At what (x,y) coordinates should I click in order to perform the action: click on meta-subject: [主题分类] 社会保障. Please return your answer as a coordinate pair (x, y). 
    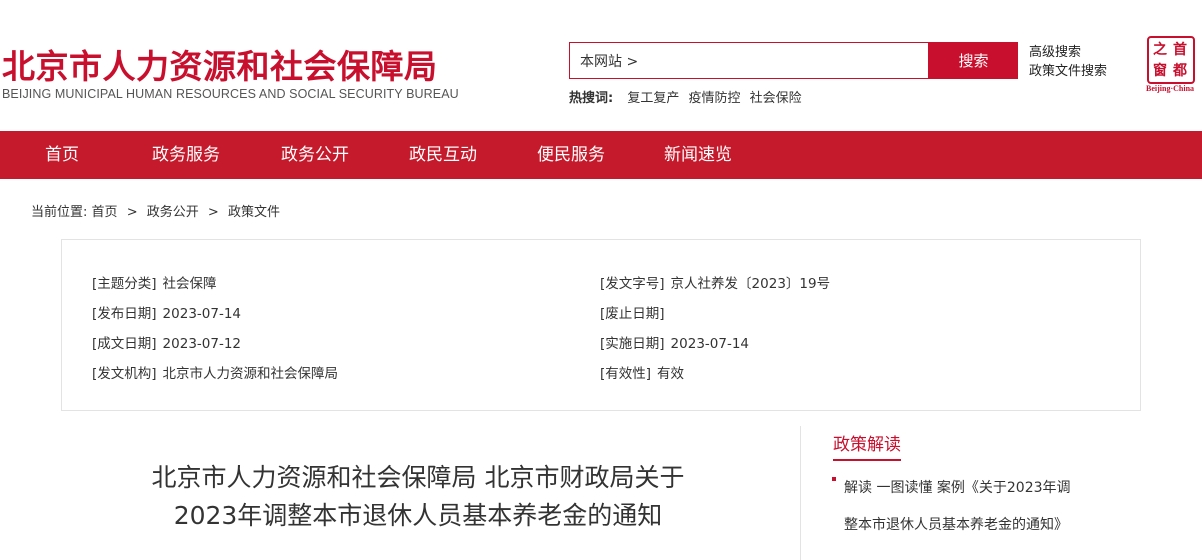
    Looking at the image, I should click on (154, 282).